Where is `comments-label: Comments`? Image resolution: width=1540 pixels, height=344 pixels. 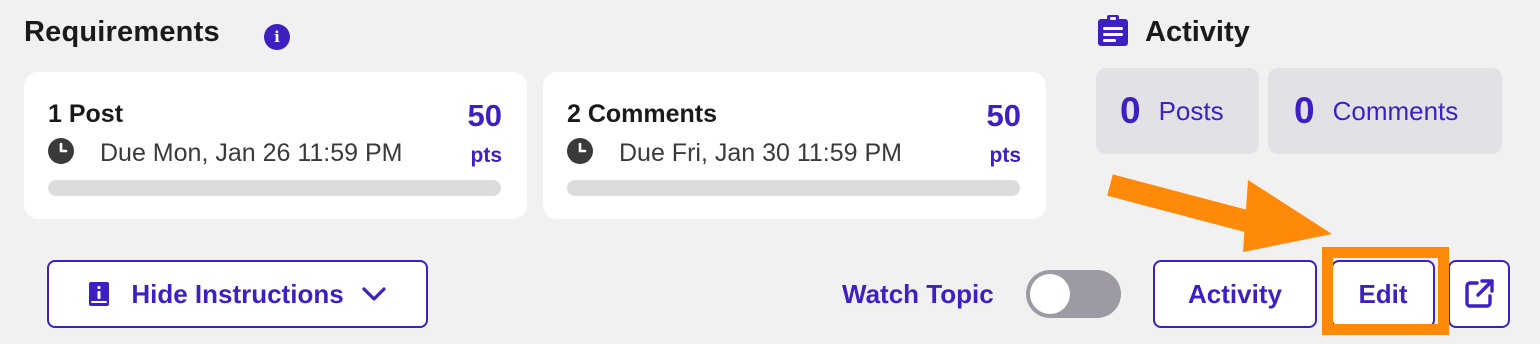
comments-label: Comments is located at coordinates (1395, 110).